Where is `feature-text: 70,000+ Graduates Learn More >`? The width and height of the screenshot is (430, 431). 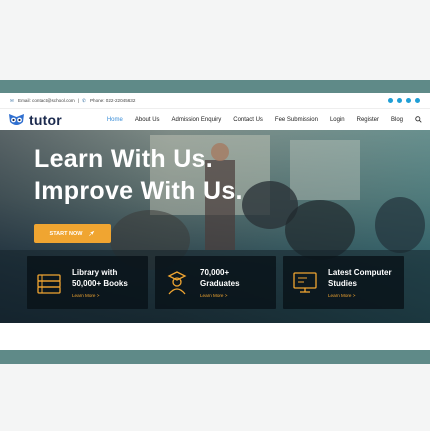
feature-text: 70,000+ Graduates Learn More > is located at coordinates (220, 282).